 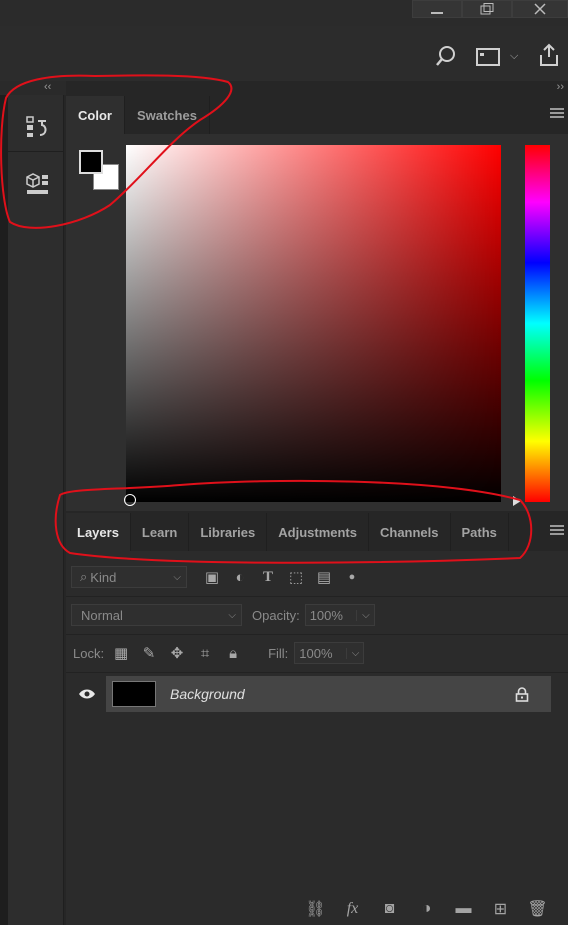 I want to click on layers-bottom-bar: ⛓︎ fx ◙ ◑ ▬ ⊞ 🗑︎, so click(x=317, y=909).